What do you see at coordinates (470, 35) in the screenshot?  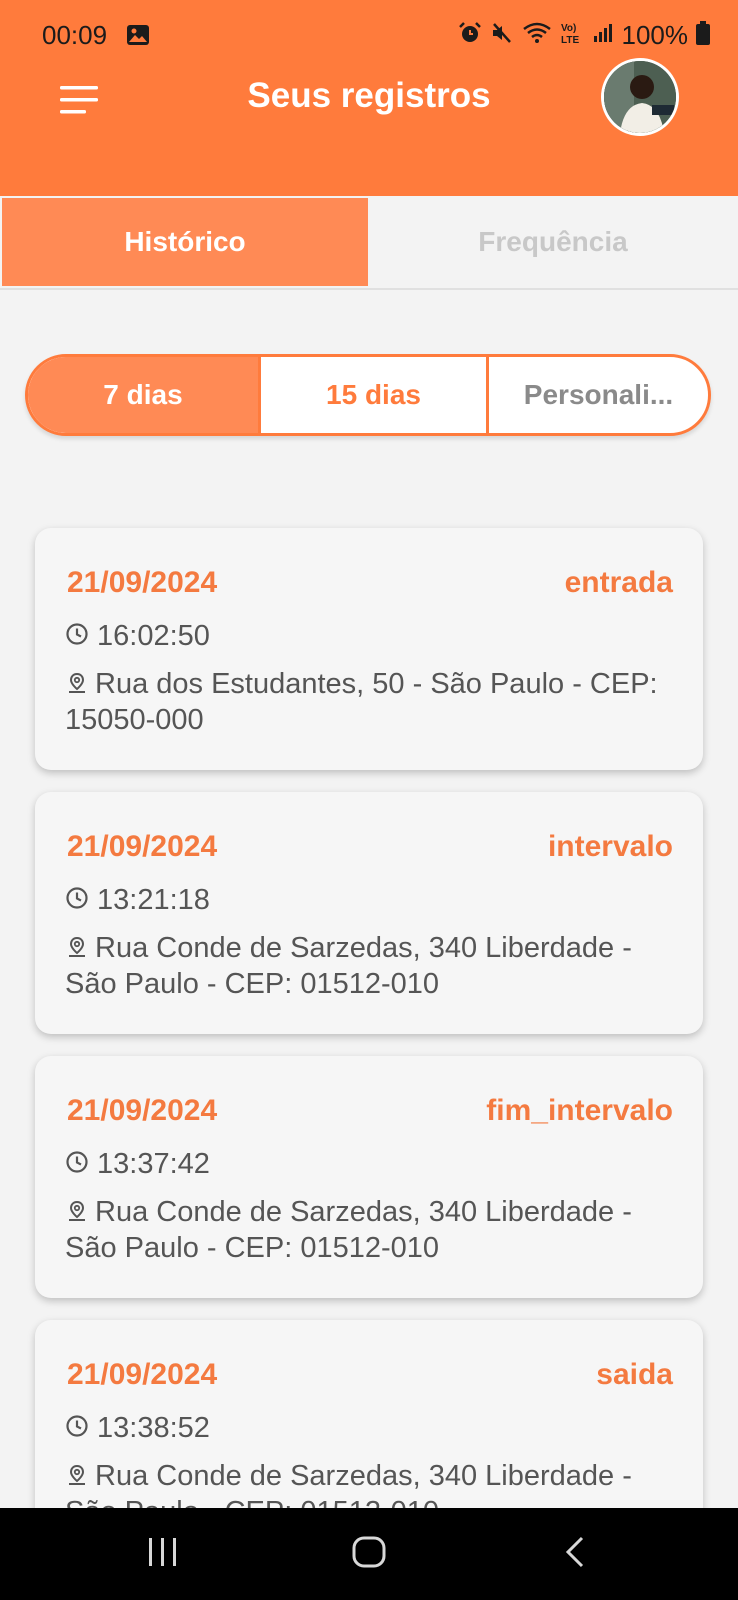 I see `alarm-icon` at bounding box center [470, 35].